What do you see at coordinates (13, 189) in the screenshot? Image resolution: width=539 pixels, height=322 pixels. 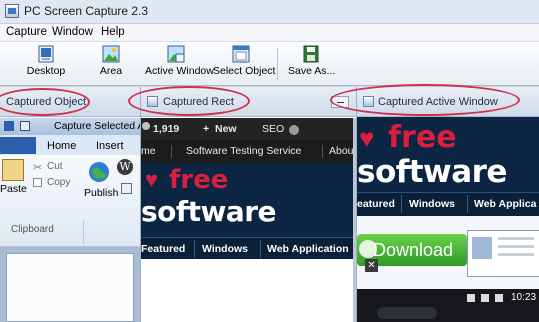 I see `paste-label: Paste` at bounding box center [13, 189].